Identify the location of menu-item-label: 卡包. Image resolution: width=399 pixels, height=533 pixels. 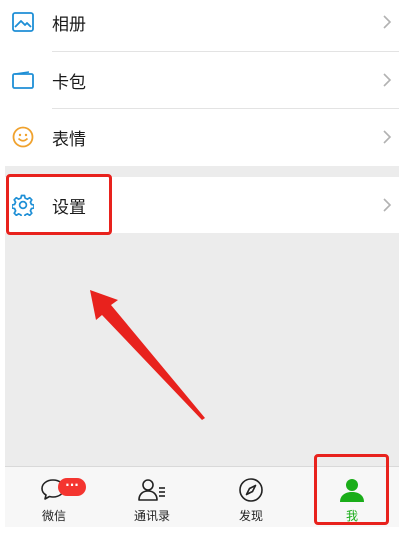
(69, 82).